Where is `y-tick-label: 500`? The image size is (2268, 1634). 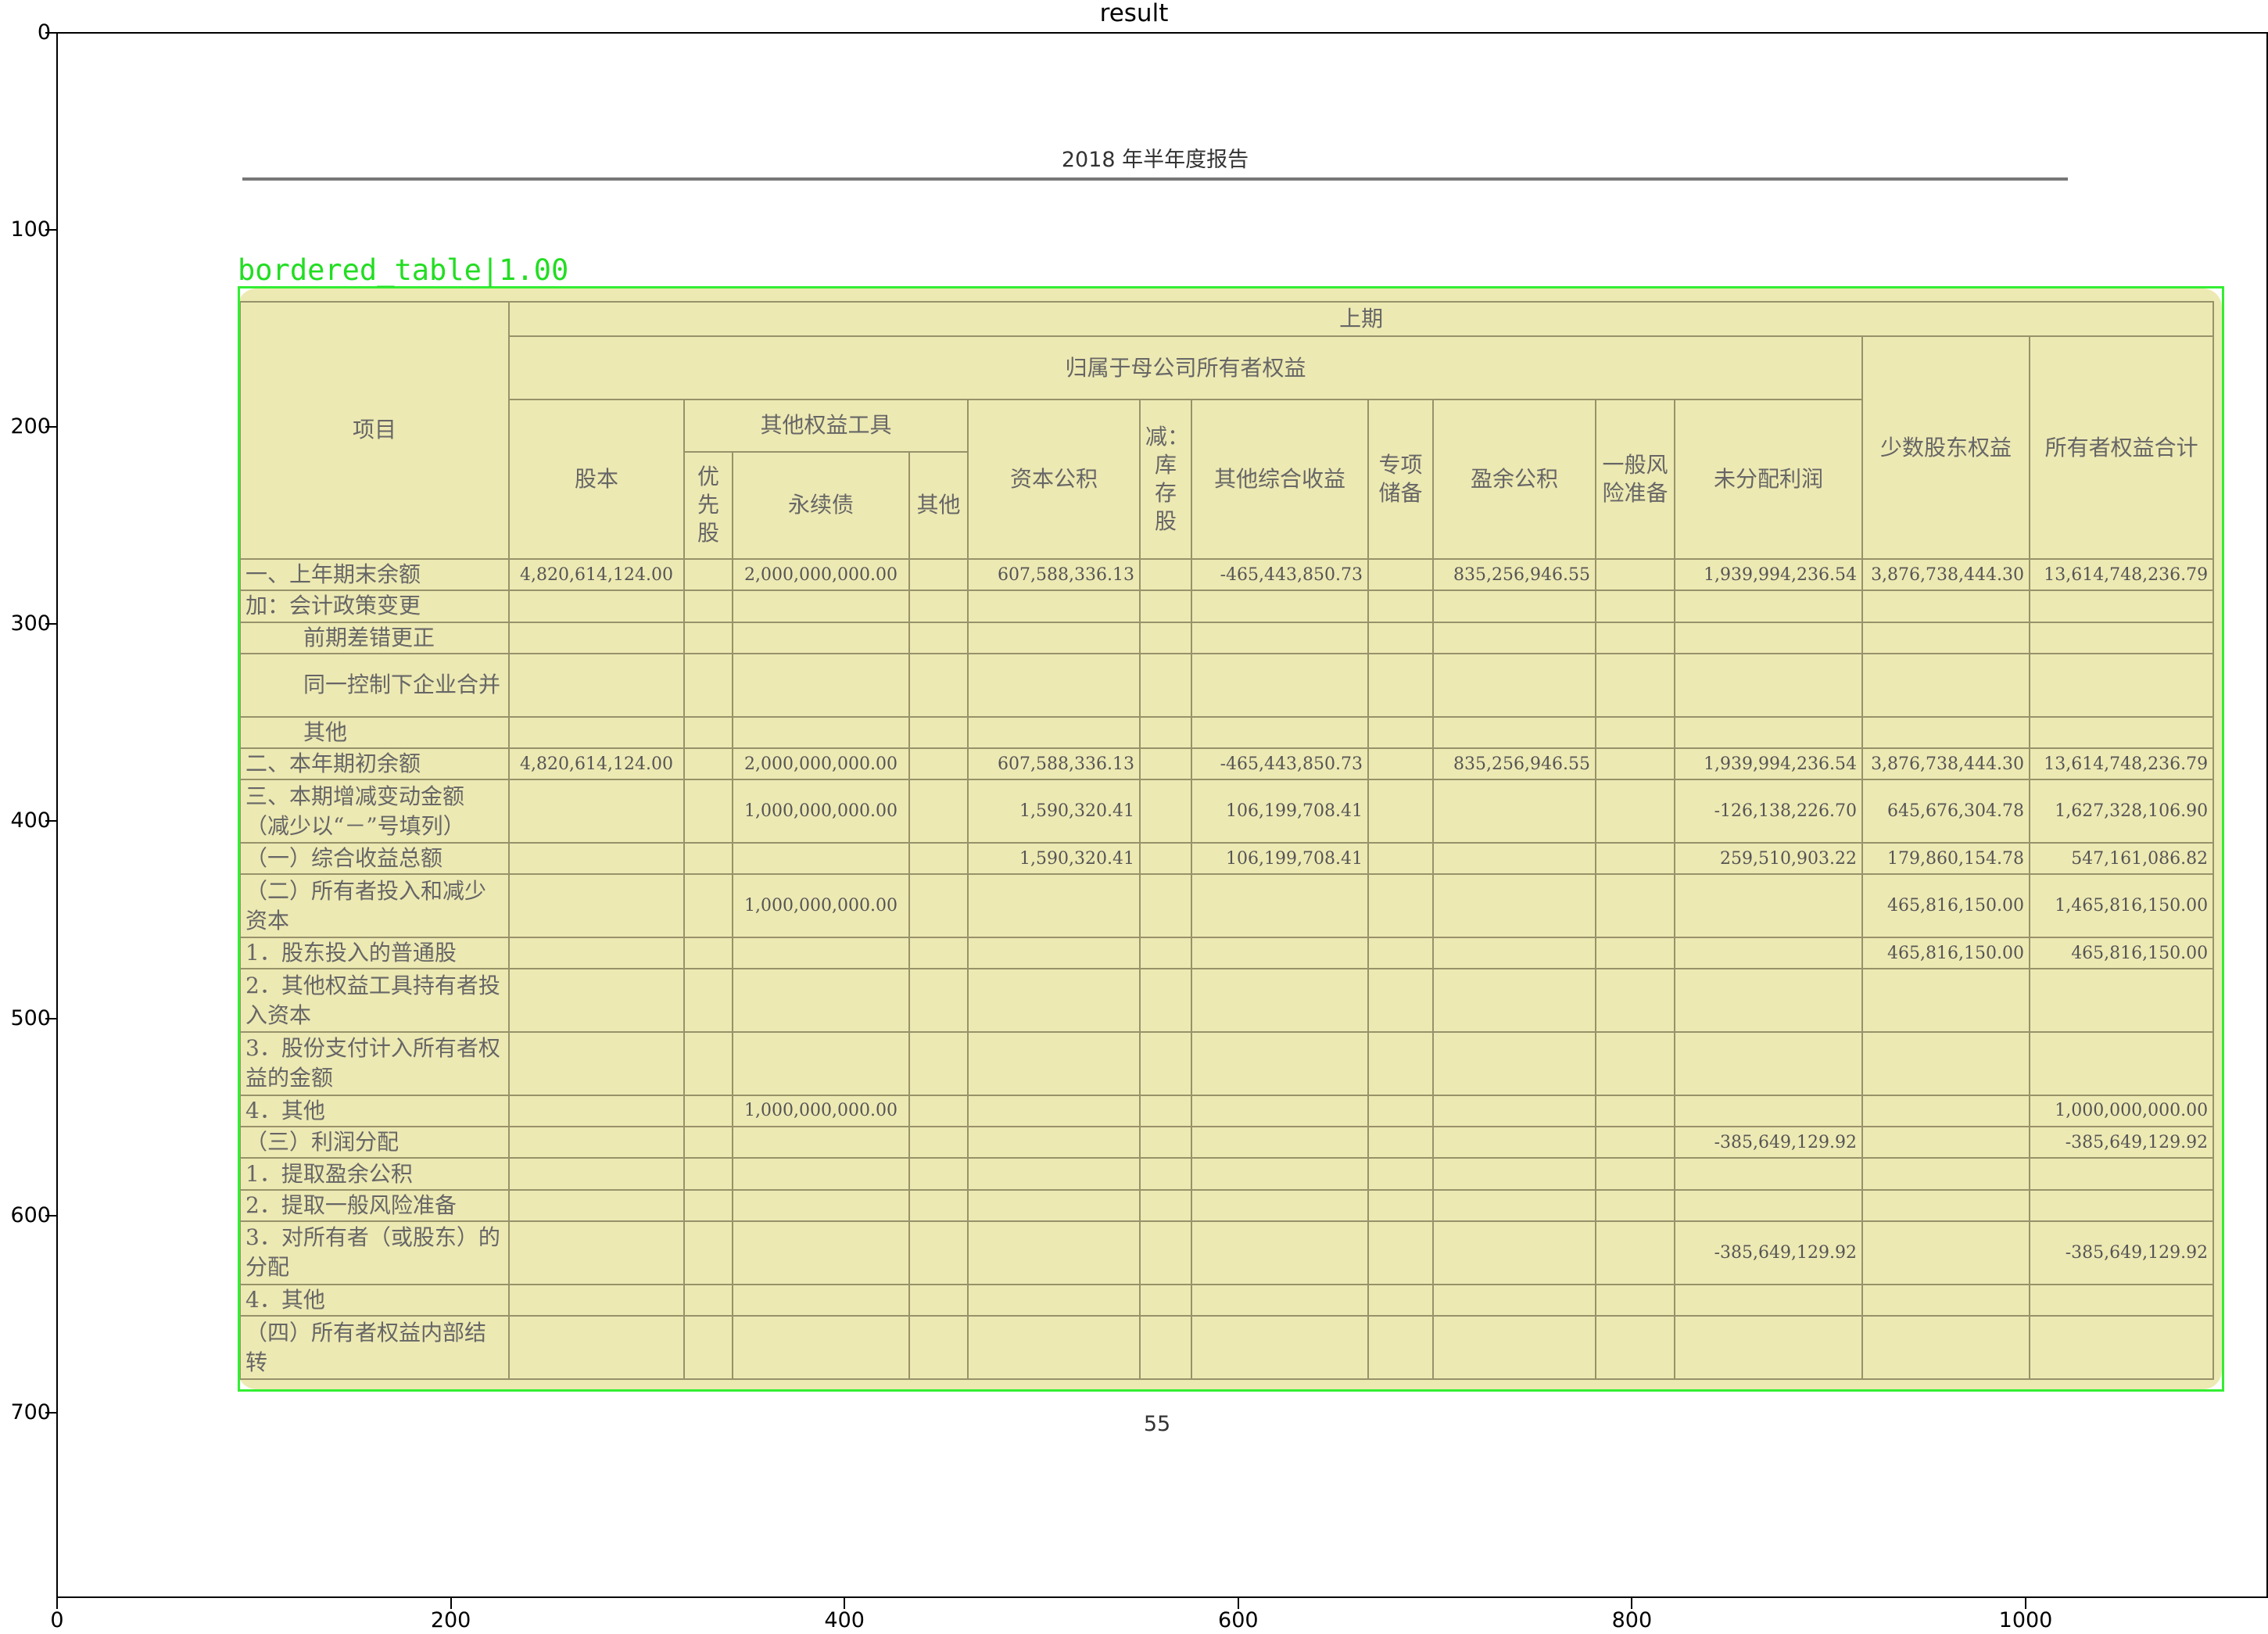 y-tick-label: 500 is located at coordinates (31, 1018).